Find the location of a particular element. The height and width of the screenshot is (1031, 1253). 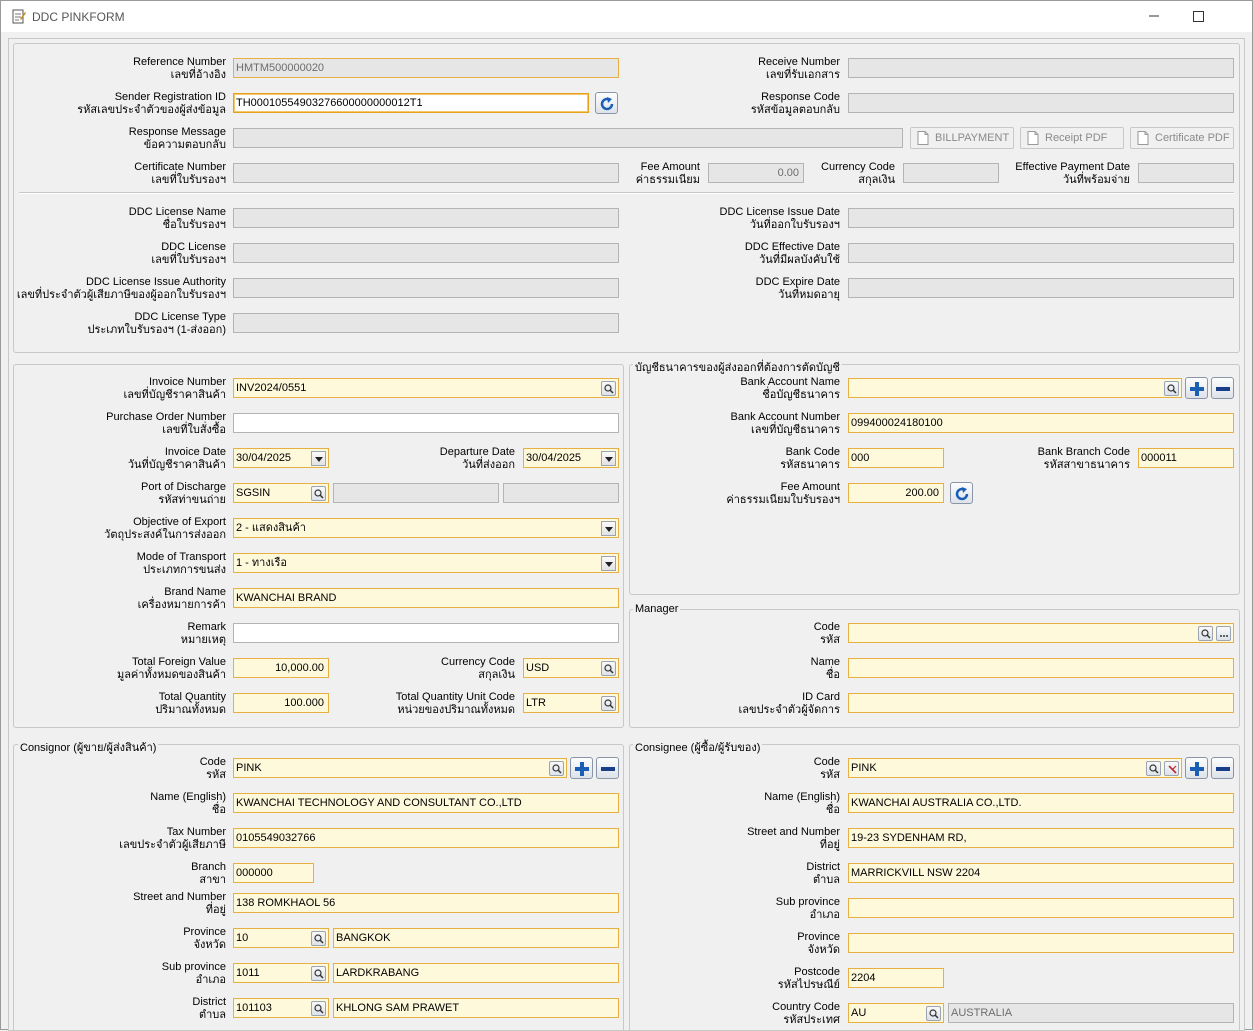

add-bank-account-button is located at coordinates (1196, 388).